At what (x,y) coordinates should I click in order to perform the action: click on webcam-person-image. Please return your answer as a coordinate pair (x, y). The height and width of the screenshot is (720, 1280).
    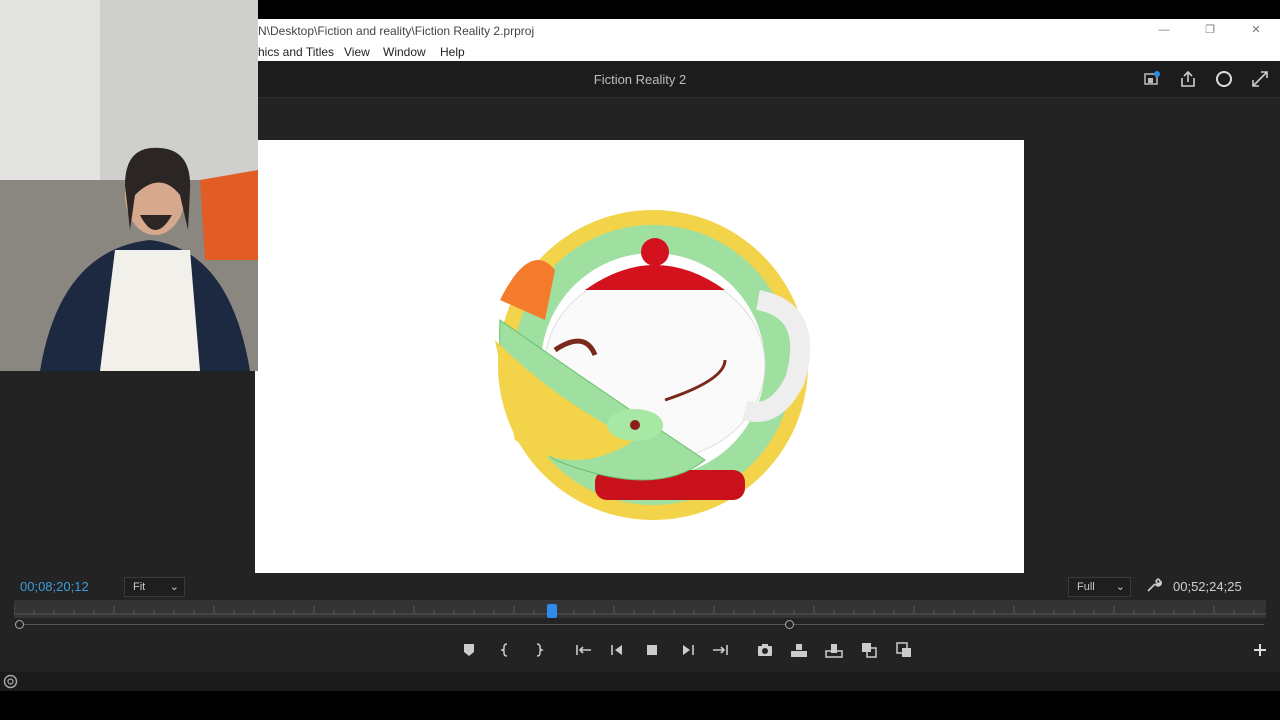
    Looking at the image, I should click on (129, 185).